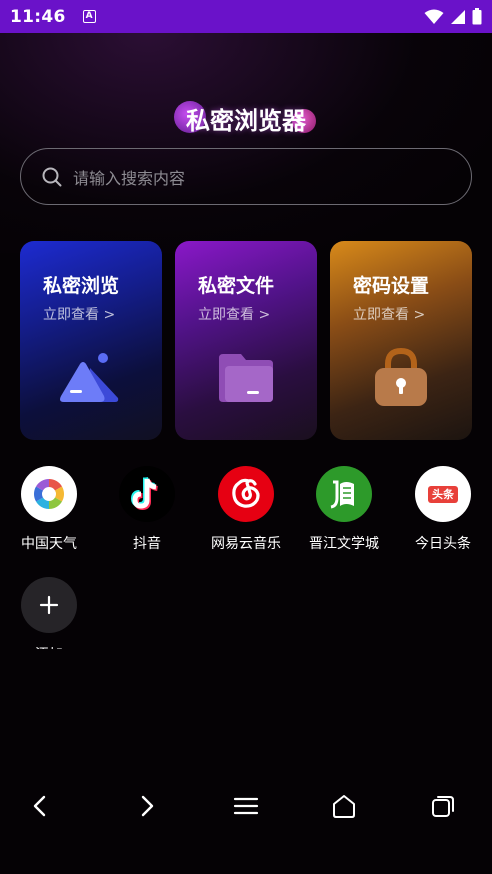 This screenshot has width=492, height=874. What do you see at coordinates (236, 286) in the screenshot?
I see `card-title: 私密文件` at bounding box center [236, 286].